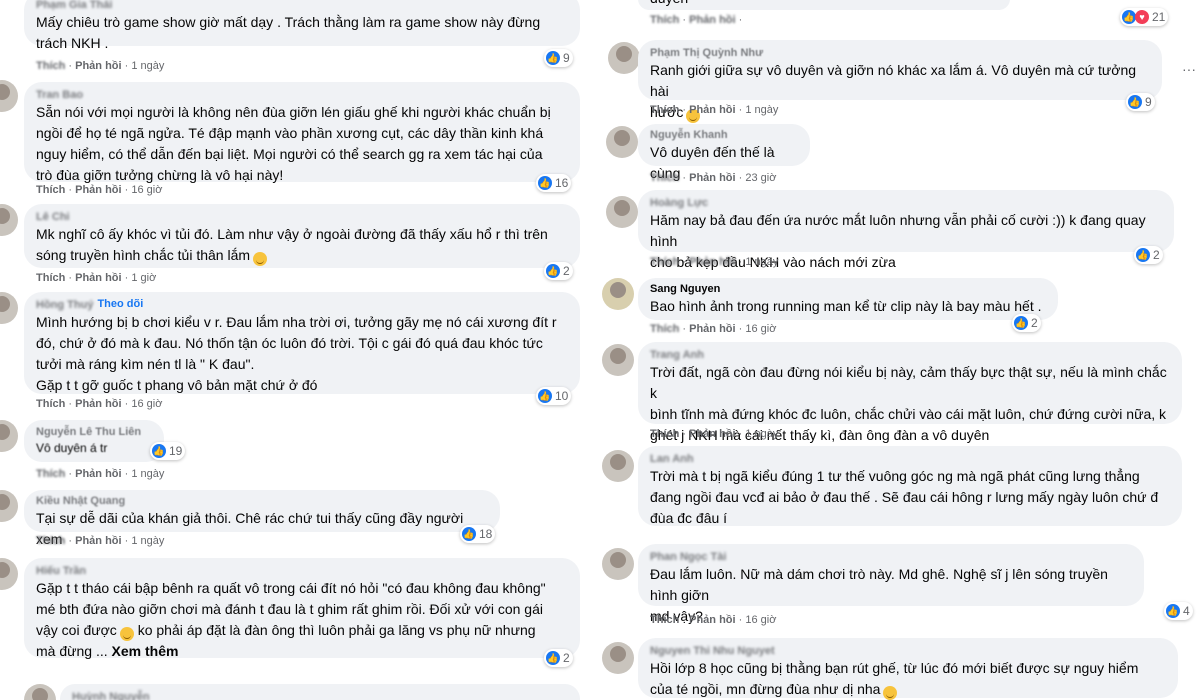 Image resolution: width=1200 pixels, height=700 pixels. I want to click on commenter-name: Tran Bao, so click(302, 95).